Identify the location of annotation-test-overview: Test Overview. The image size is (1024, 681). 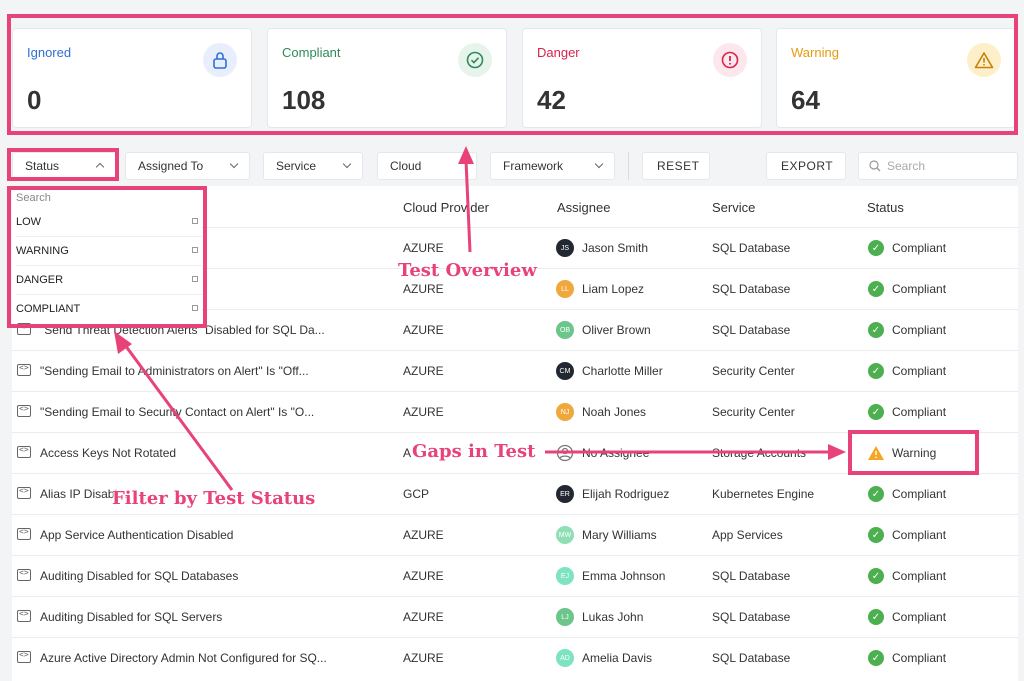
(467, 270).